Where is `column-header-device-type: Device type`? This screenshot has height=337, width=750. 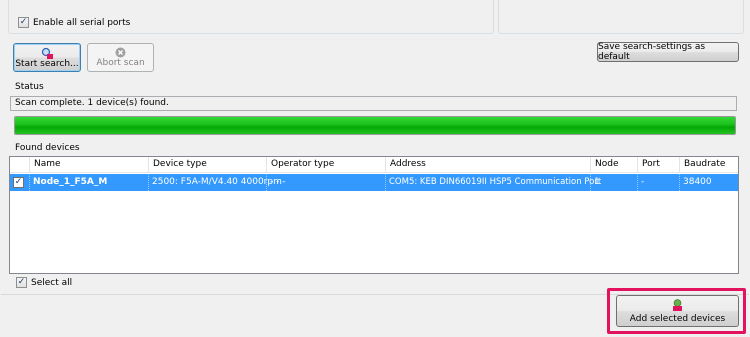
column-header-device-type: Device type is located at coordinates (208, 165).